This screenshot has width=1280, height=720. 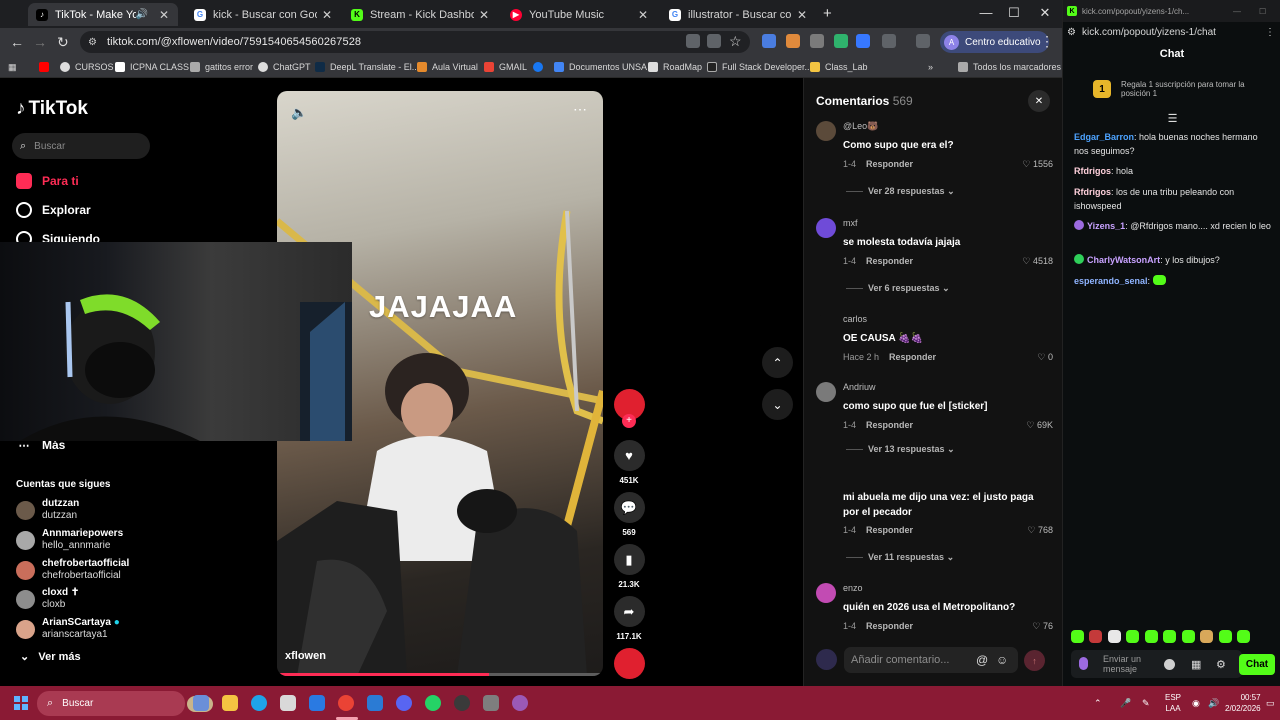 I want to click on bookmark-documentos: Documentos UNSA, so click(x=600, y=67).